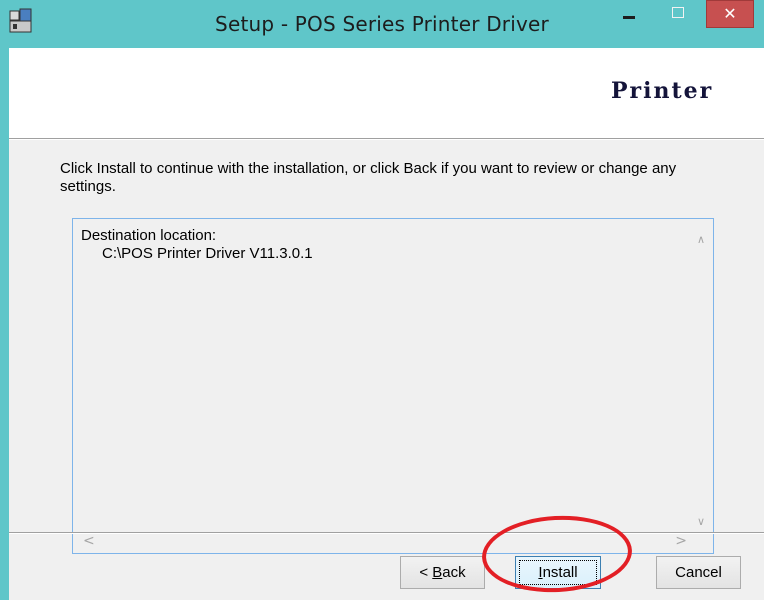  What do you see at coordinates (698, 572) in the screenshot?
I see `cancel-button: Cancel` at bounding box center [698, 572].